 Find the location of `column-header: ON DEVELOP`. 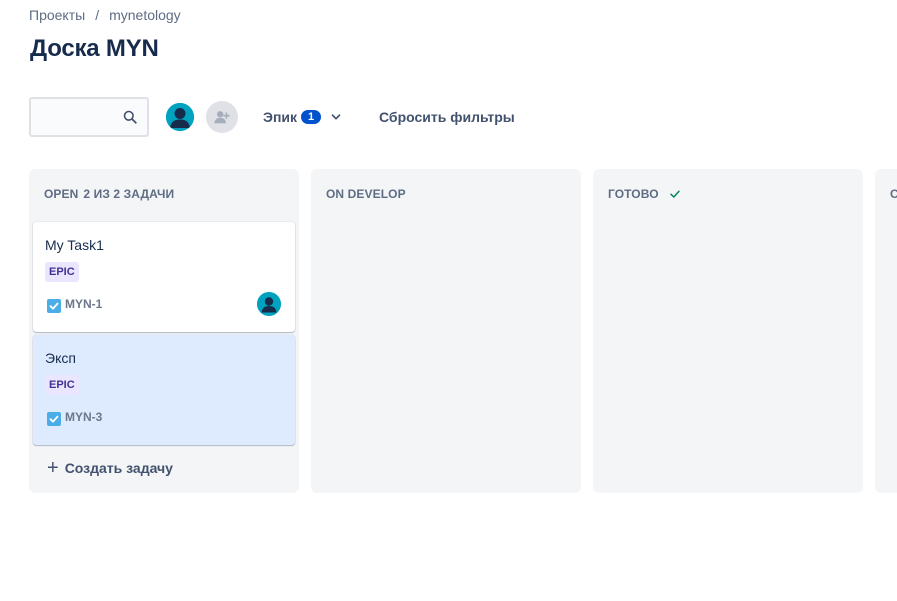

column-header: ON DEVELOP is located at coordinates (366, 194).